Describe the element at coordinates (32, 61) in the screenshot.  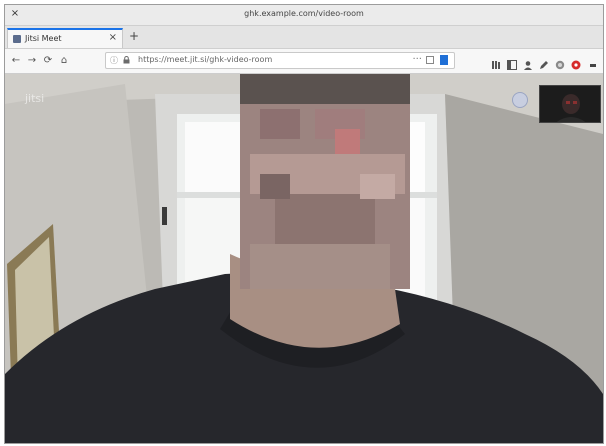
I see `forward-arrow-icon: →` at that location.